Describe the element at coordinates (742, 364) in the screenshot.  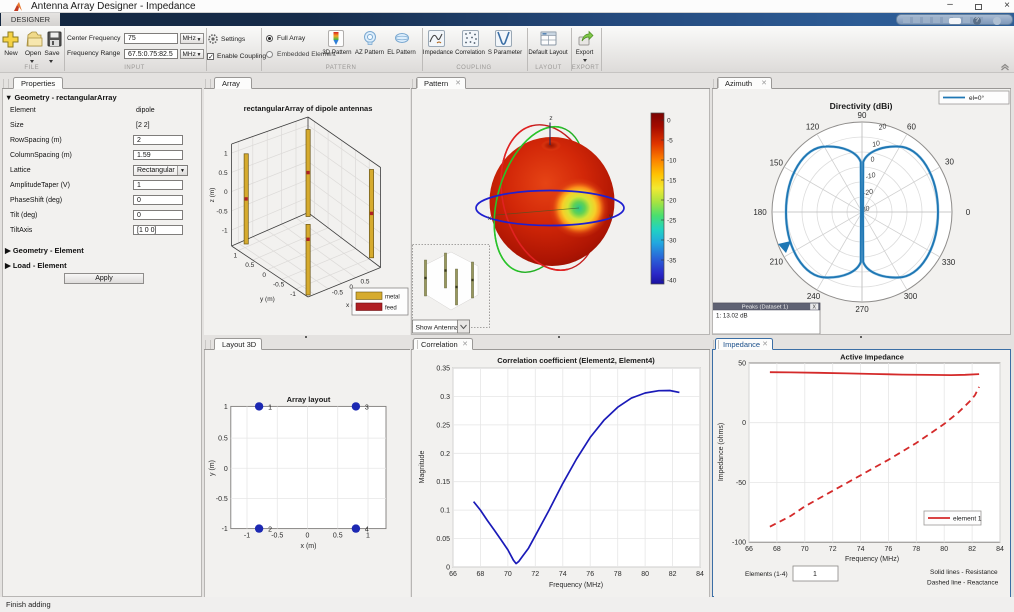
I see `svg-text: 50` at that location.